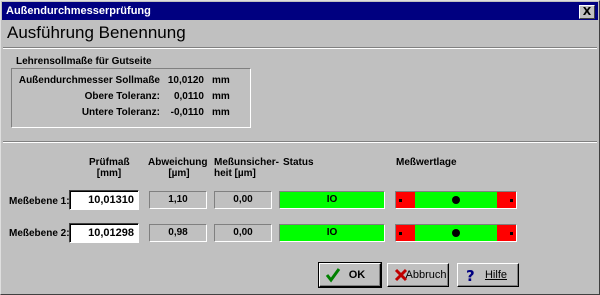  I want to click on ok-button: OK, so click(350, 275).